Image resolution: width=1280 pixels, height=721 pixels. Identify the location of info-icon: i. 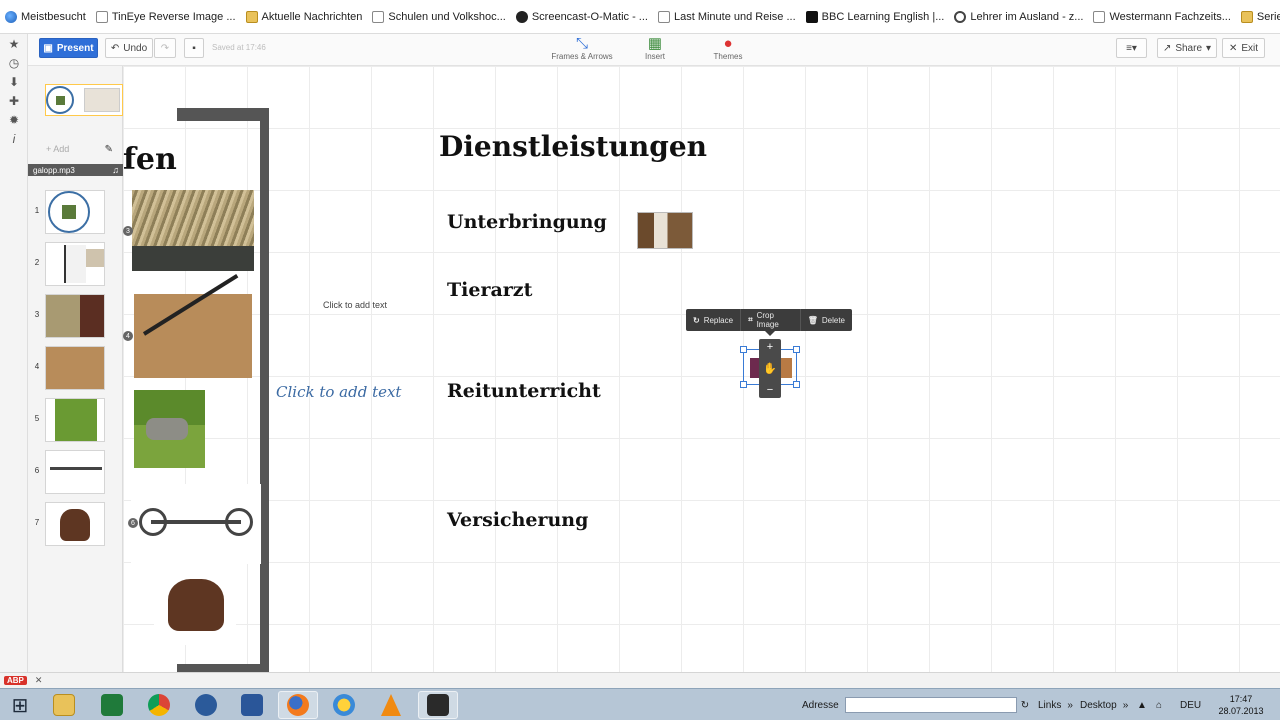
(14, 138).